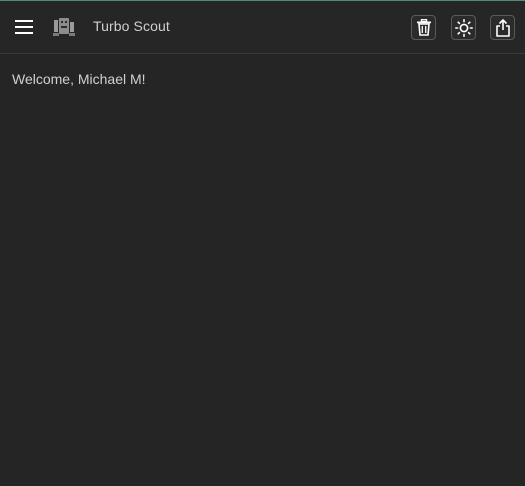  I want to click on share-icon, so click(502, 27).